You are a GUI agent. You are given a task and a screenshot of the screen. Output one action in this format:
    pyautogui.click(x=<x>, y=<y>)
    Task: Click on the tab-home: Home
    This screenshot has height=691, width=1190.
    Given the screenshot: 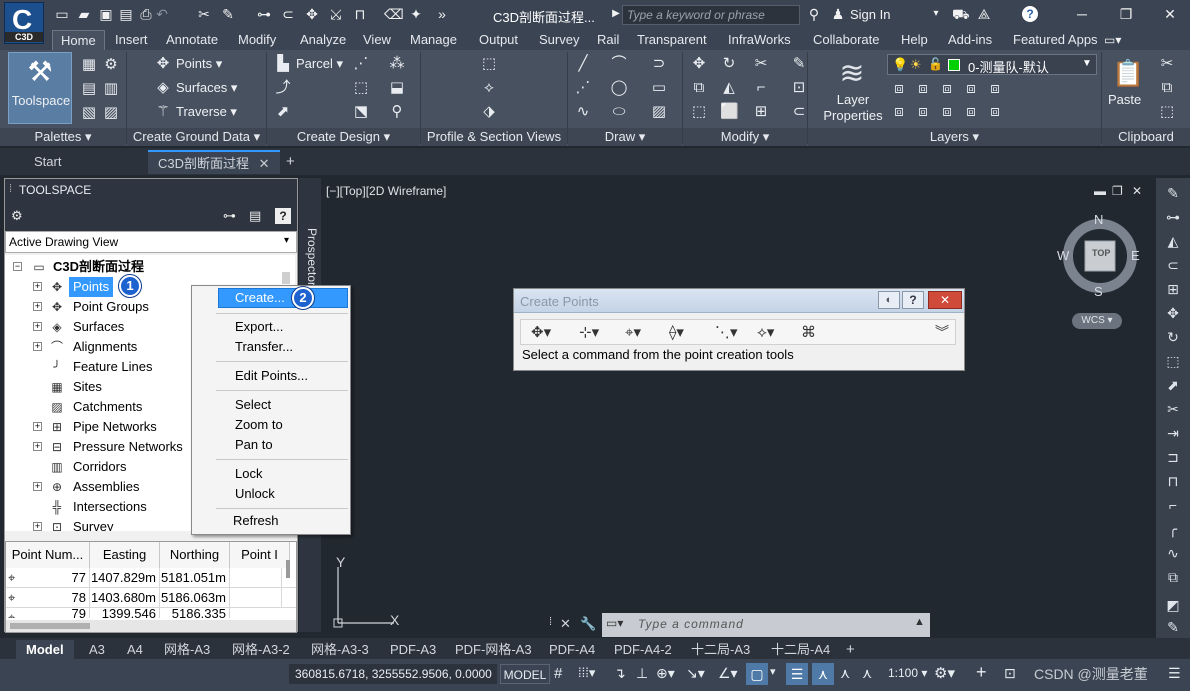 What is the action you would take?
    pyautogui.click(x=78, y=40)
    